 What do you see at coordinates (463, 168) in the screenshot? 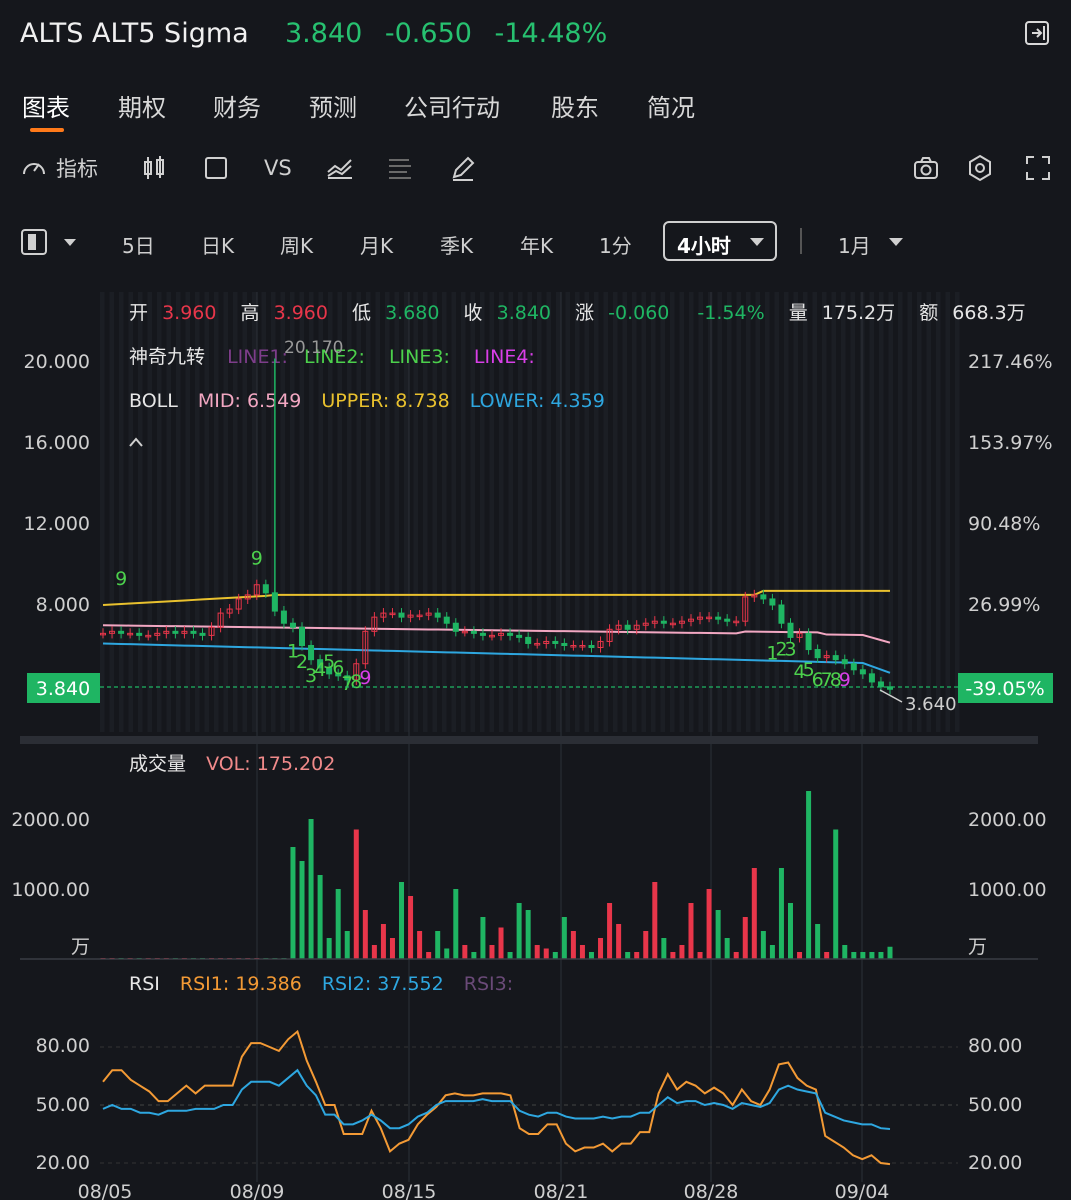
I see `draw-button` at bounding box center [463, 168].